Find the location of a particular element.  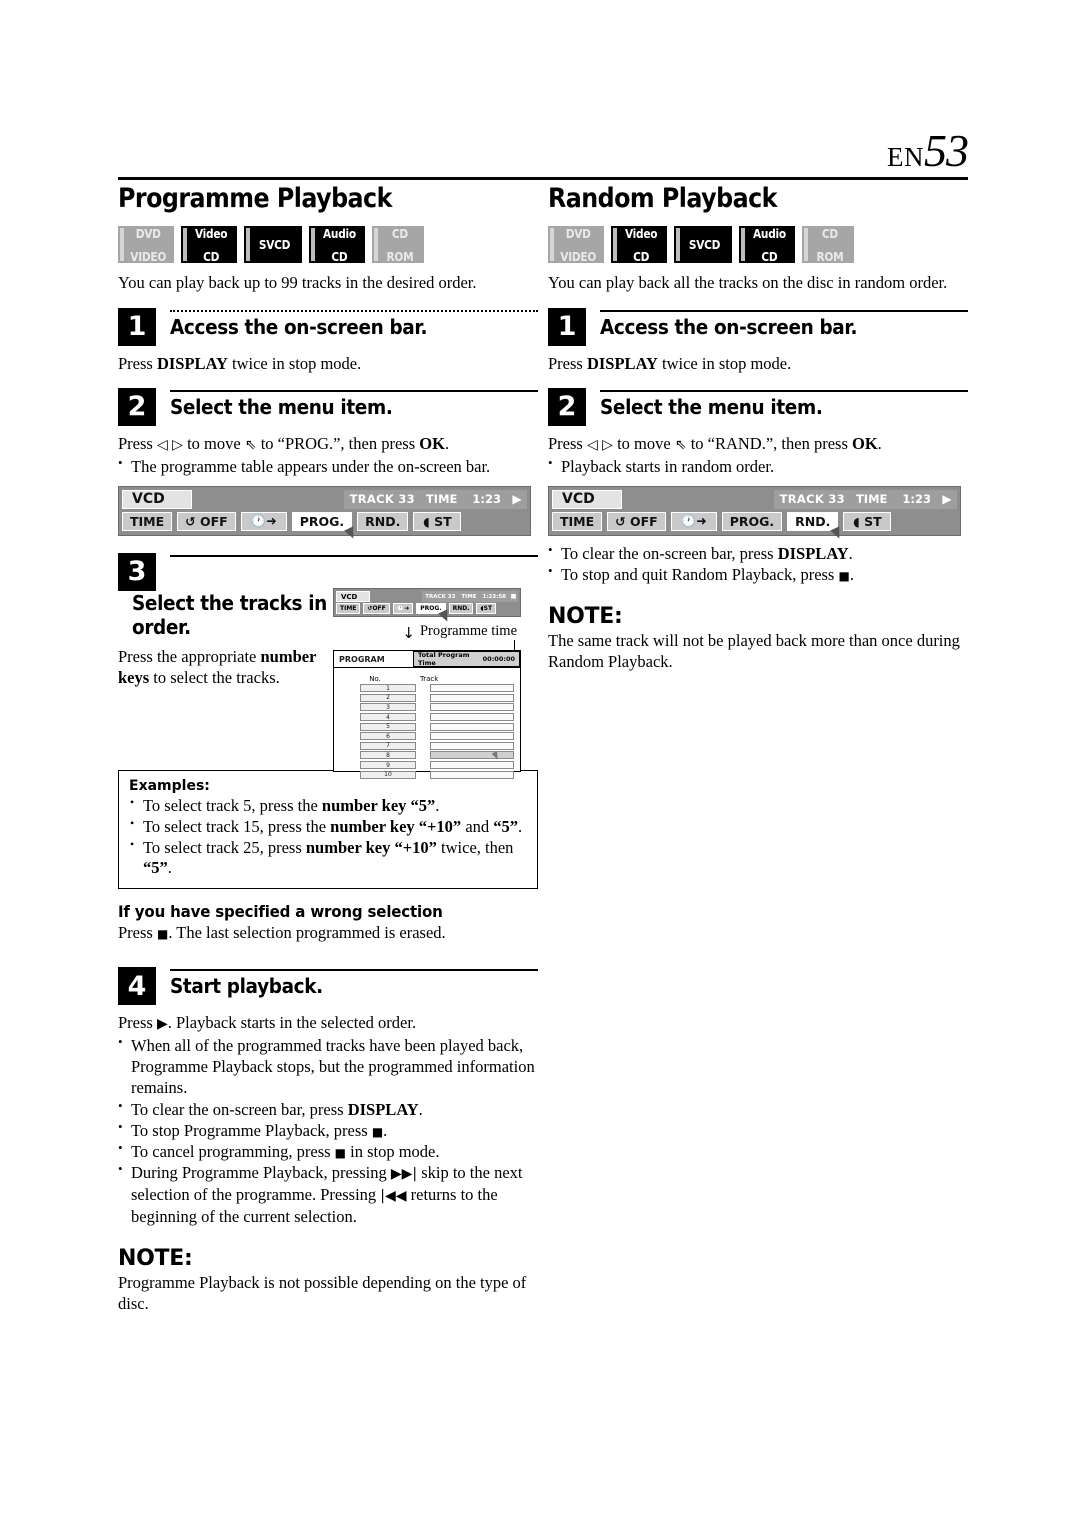

mini-button-time: TIME is located at coordinates (348, 608).